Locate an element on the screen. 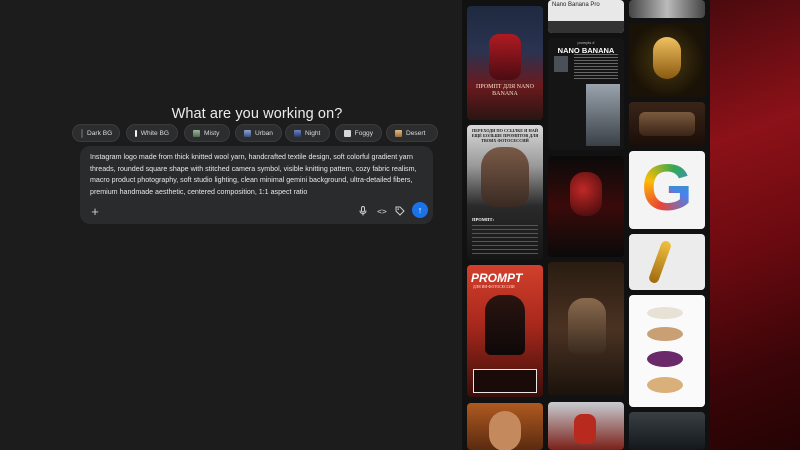 This screenshot has height=450, width=800. urban-icon is located at coordinates (247, 133).